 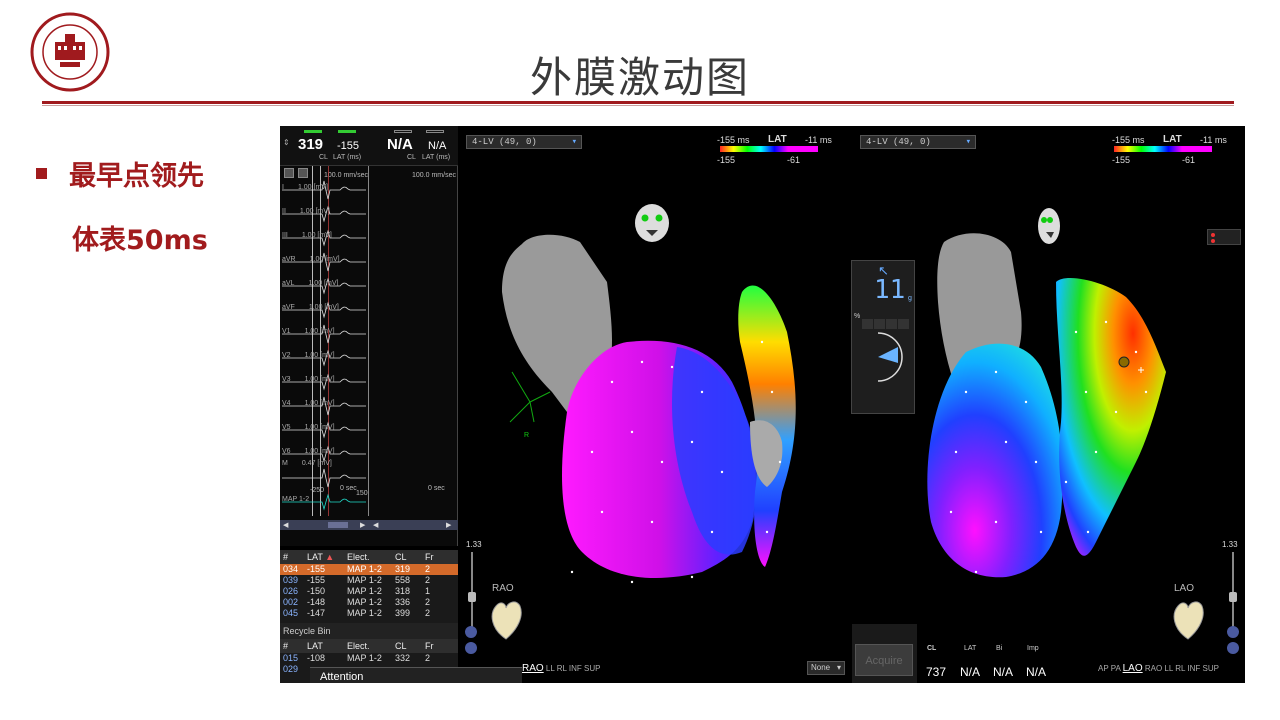 What do you see at coordinates (884, 660) in the screenshot?
I see `acquire-button: Acquire` at bounding box center [884, 660].